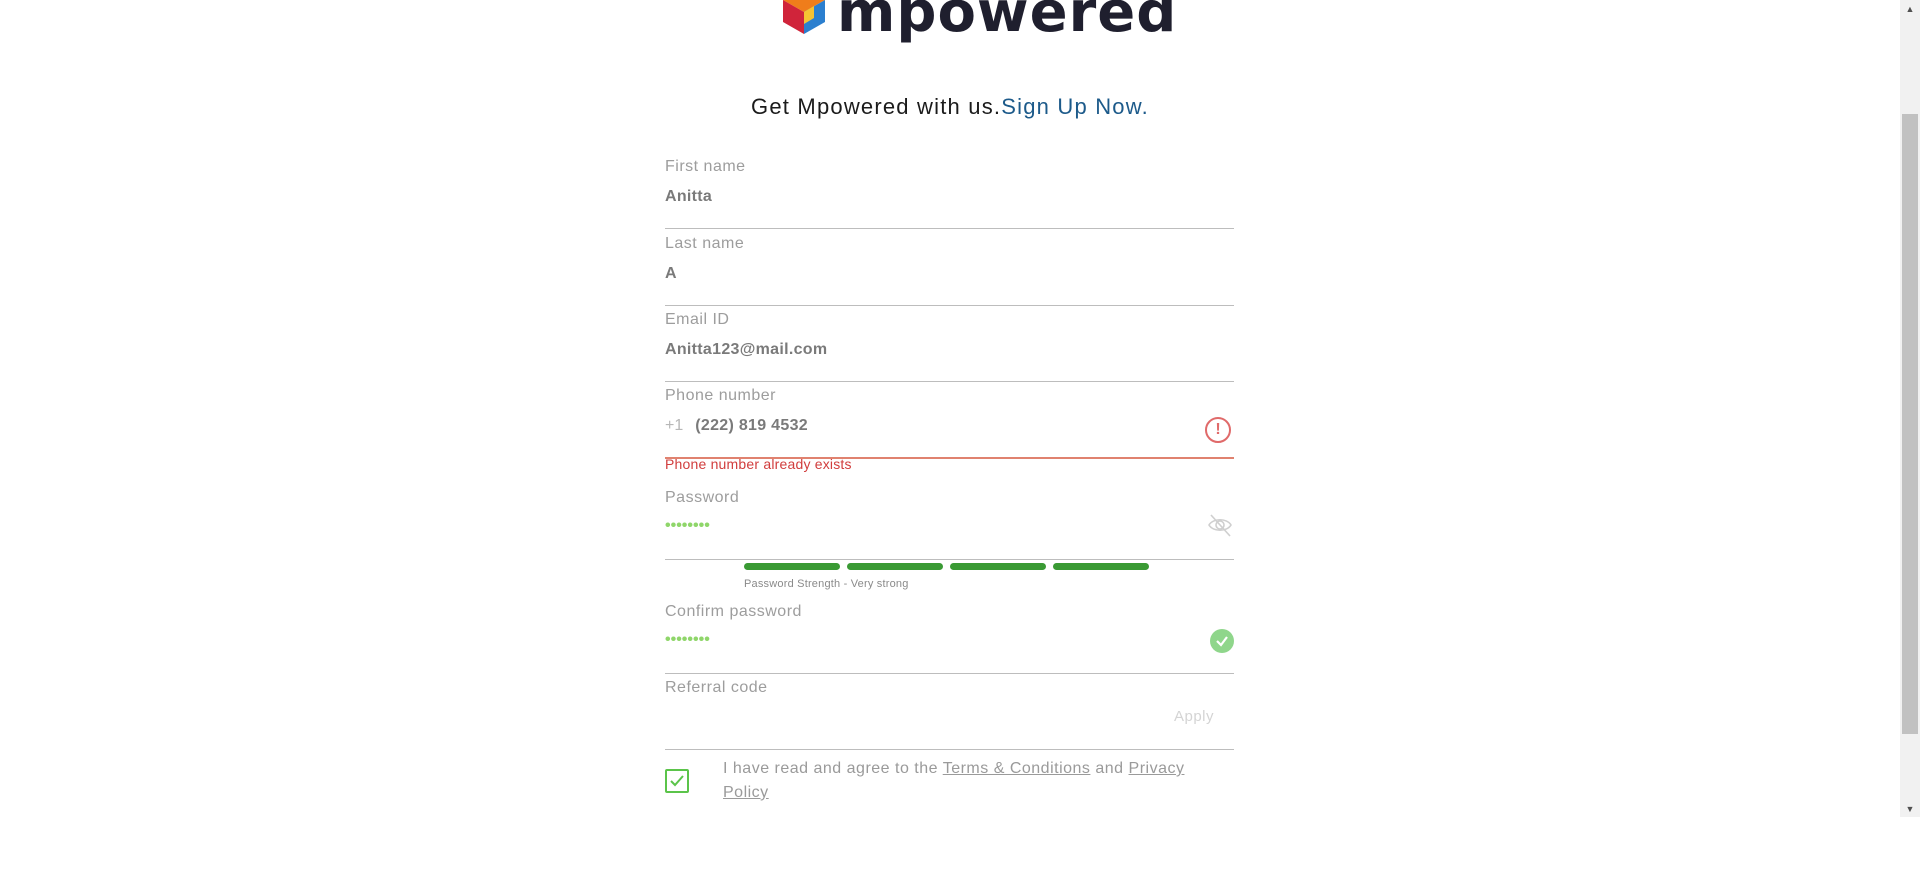 This screenshot has height=887, width=1920. Describe the element at coordinates (689, 196) in the screenshot. I see `first-name-value: Anitta` at that location.